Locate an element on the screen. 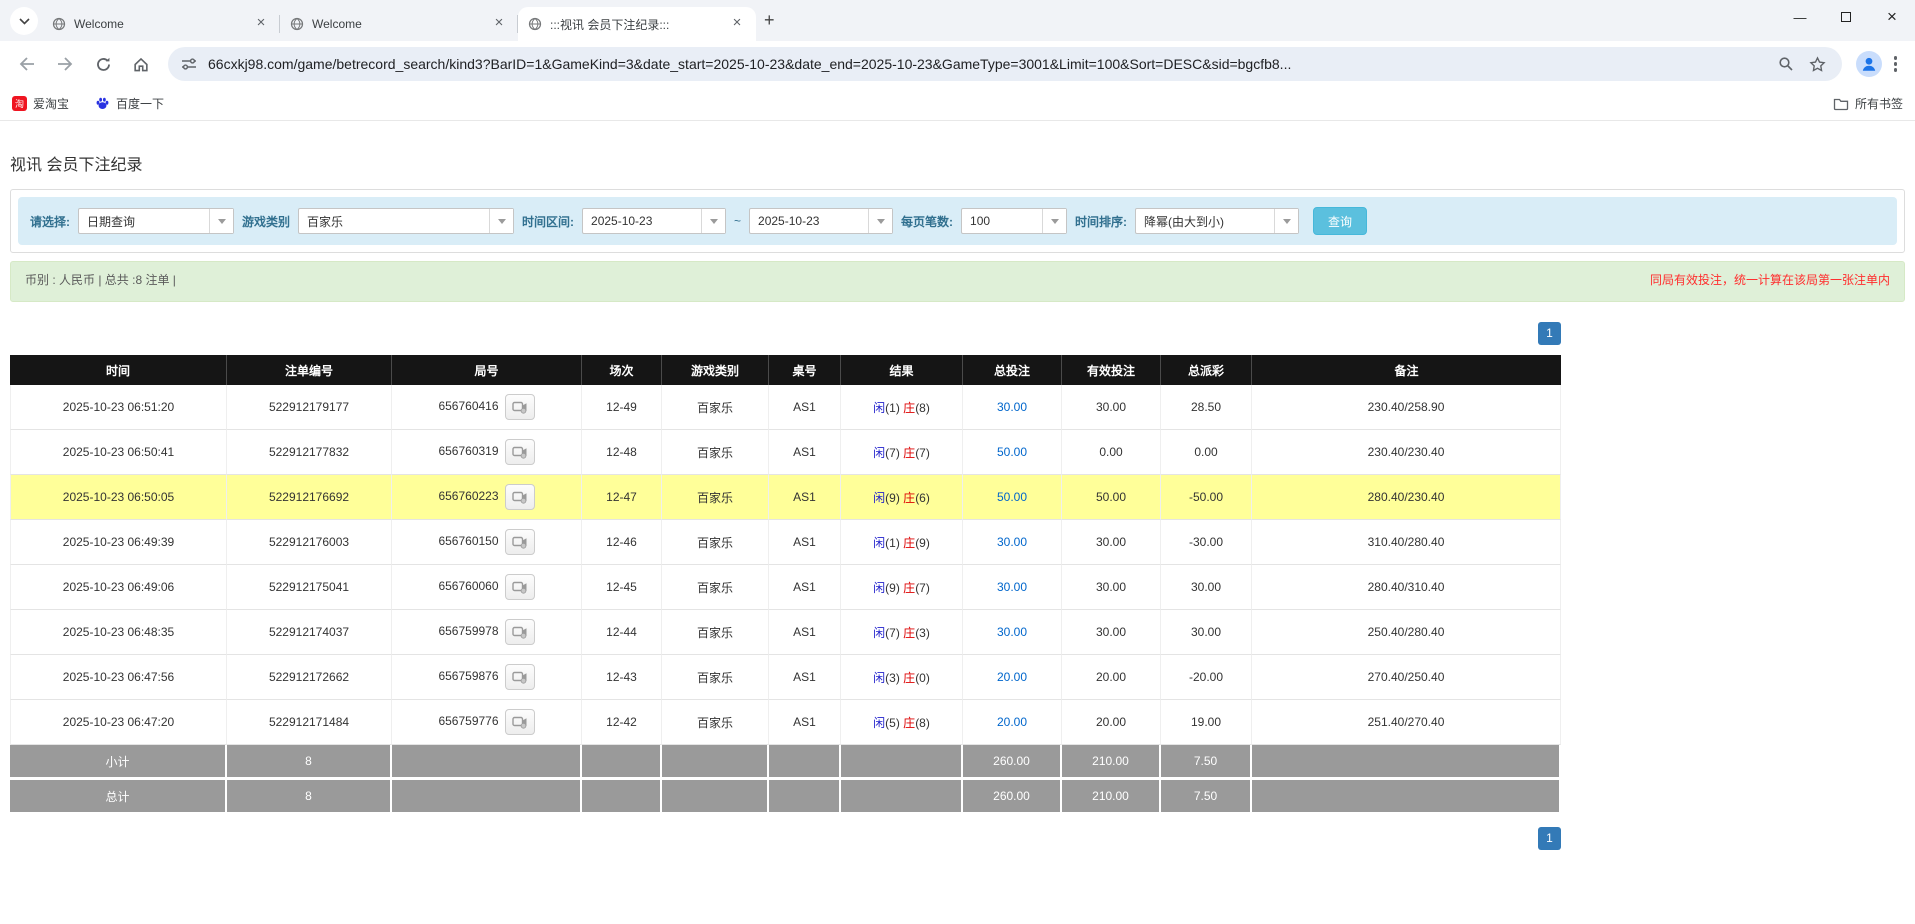 Image resolution: width=1915 pixels, height=924 pixels. round-id-text: 656760416 is located at coordinates (468, 406).